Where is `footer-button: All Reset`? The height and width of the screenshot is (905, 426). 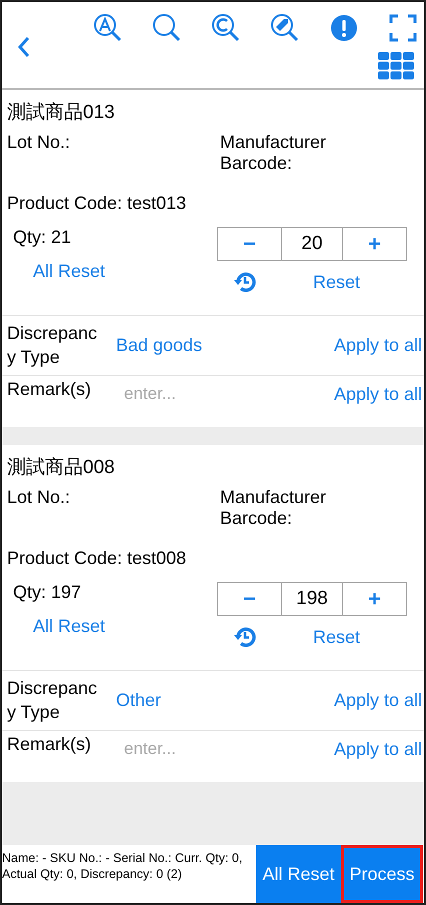
footer-button: All Reset is located at coordinates (298, 874).